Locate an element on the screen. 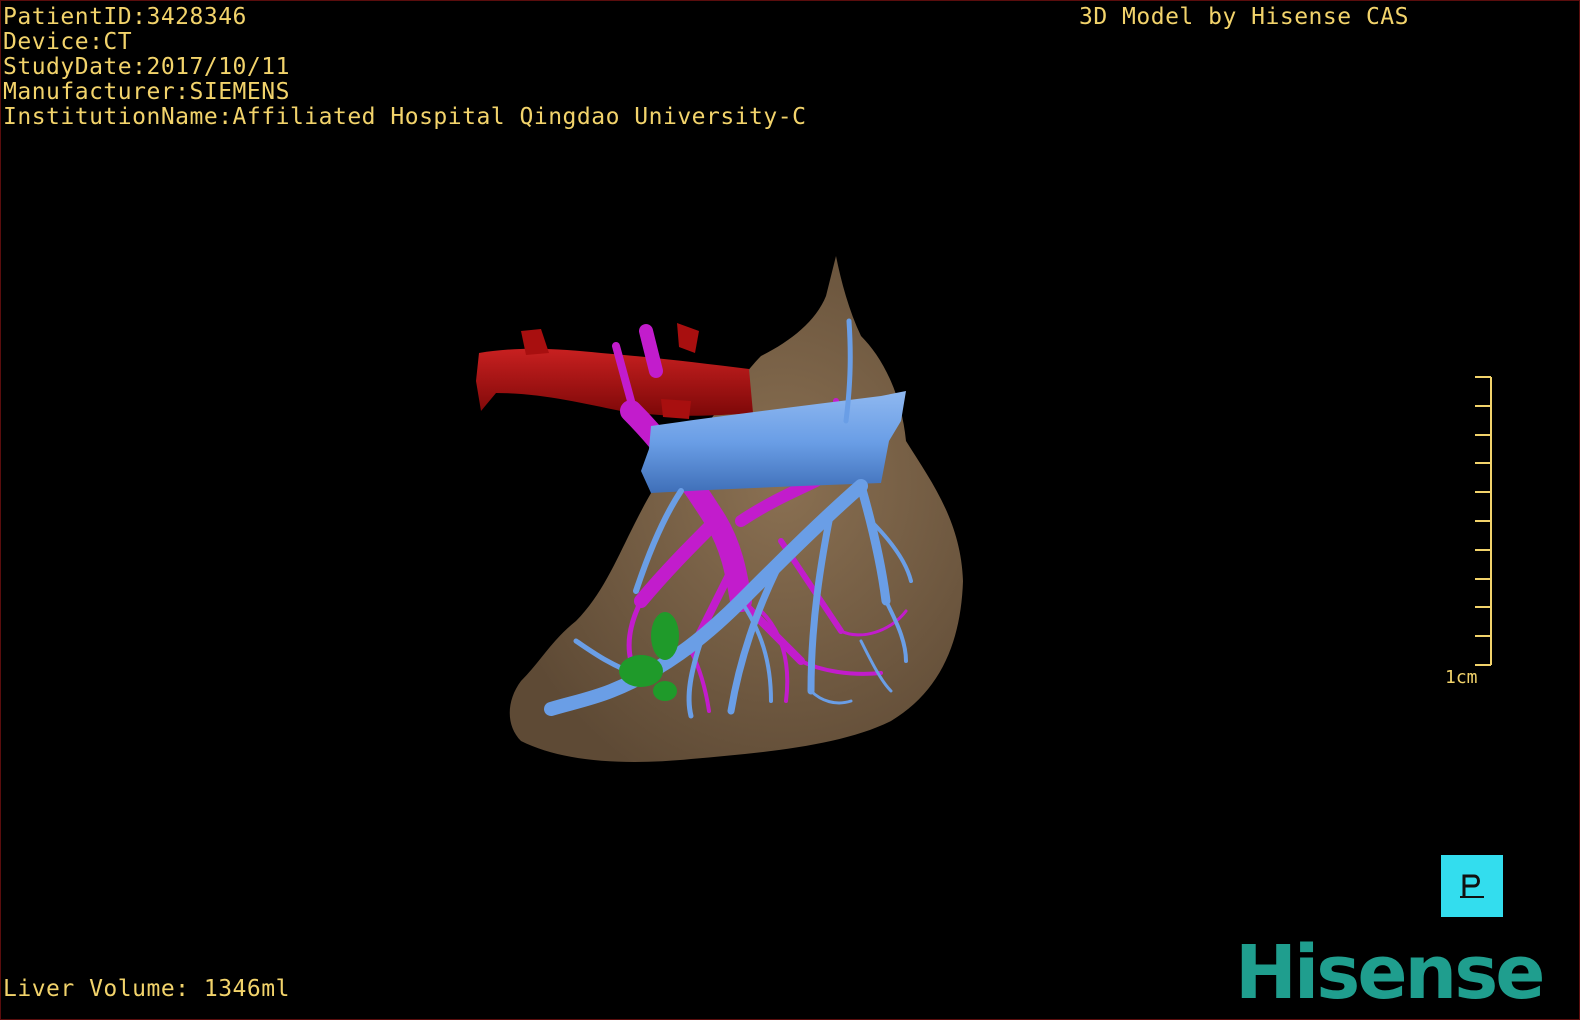  posterior-orientation-icon is located at coordinates (1472, 886).